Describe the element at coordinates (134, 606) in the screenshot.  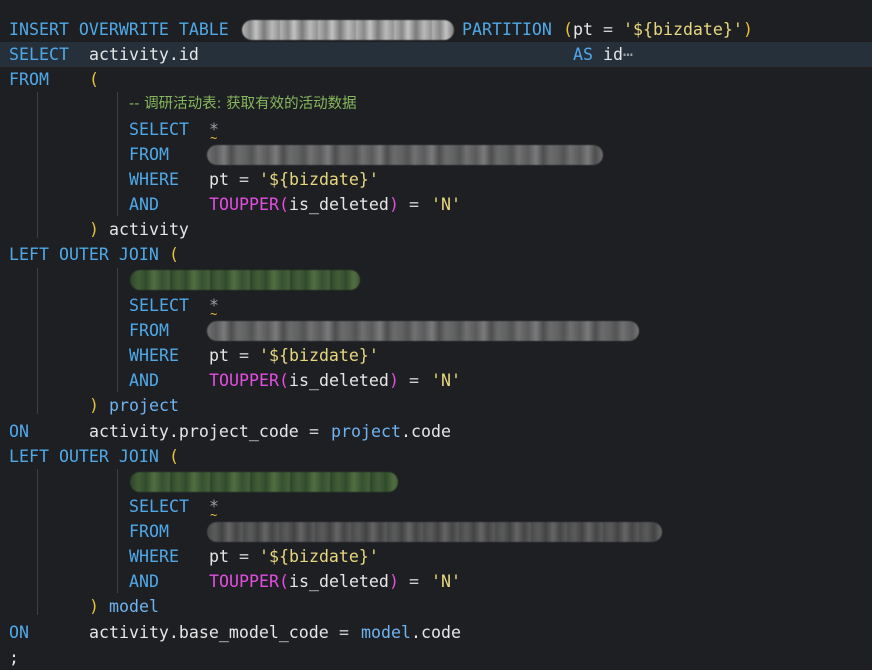
I see `subquery-alias-model: model` at that location.